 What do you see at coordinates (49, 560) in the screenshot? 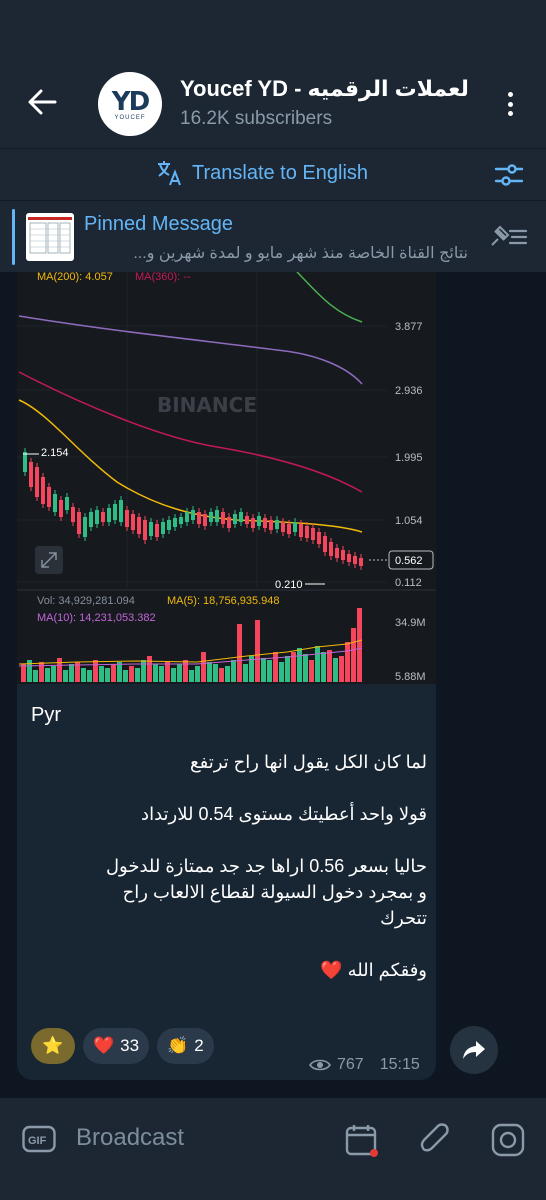
I see `expand-icon` at bounding box center [49, 560].